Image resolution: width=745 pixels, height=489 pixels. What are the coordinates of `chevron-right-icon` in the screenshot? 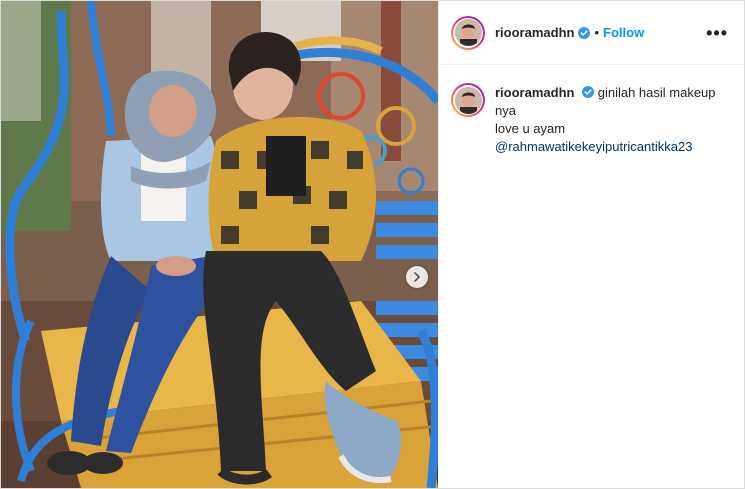 It's located at (417, 277).